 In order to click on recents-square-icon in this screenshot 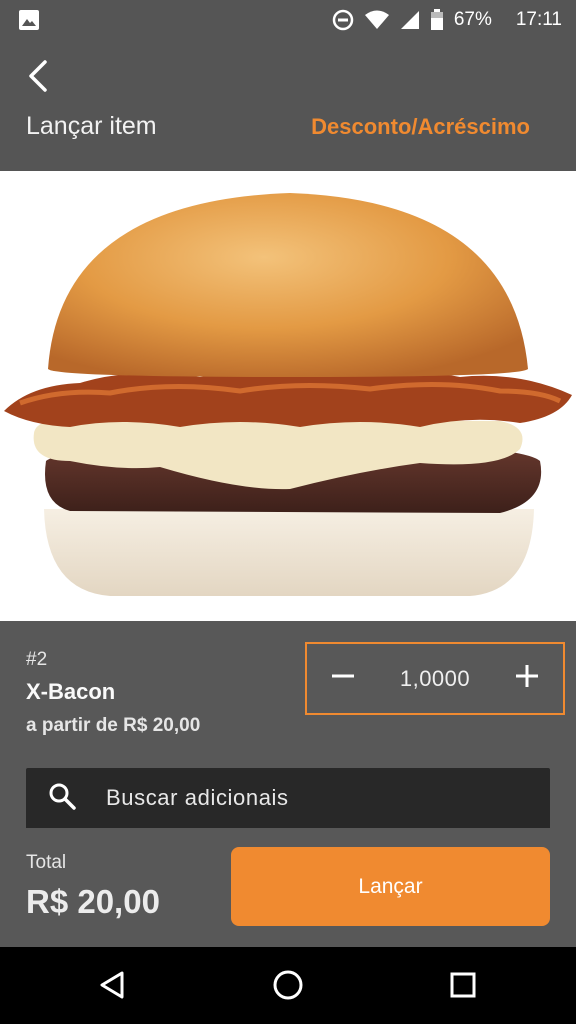, I will do `click(463, 987)`.